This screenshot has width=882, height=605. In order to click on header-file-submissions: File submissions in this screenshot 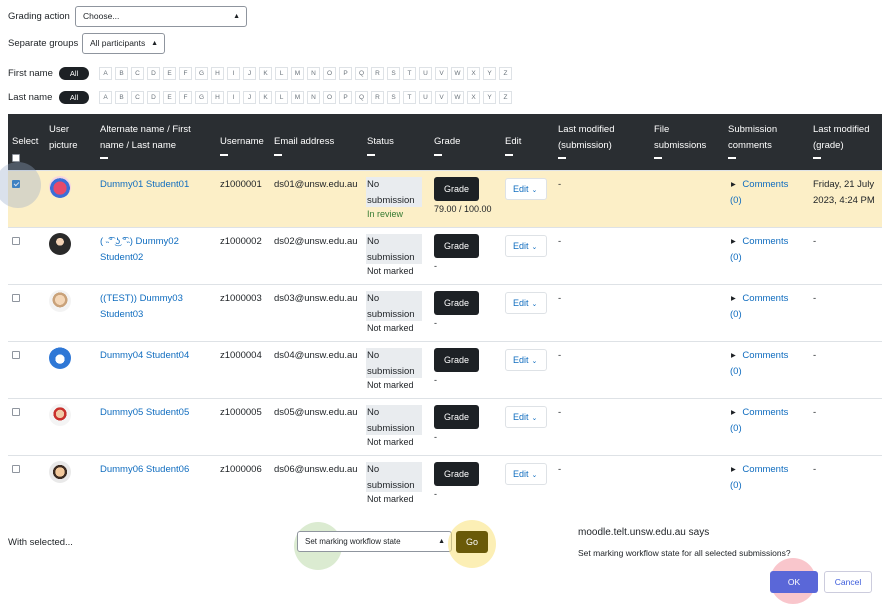, I will do `click(684, 140)`.